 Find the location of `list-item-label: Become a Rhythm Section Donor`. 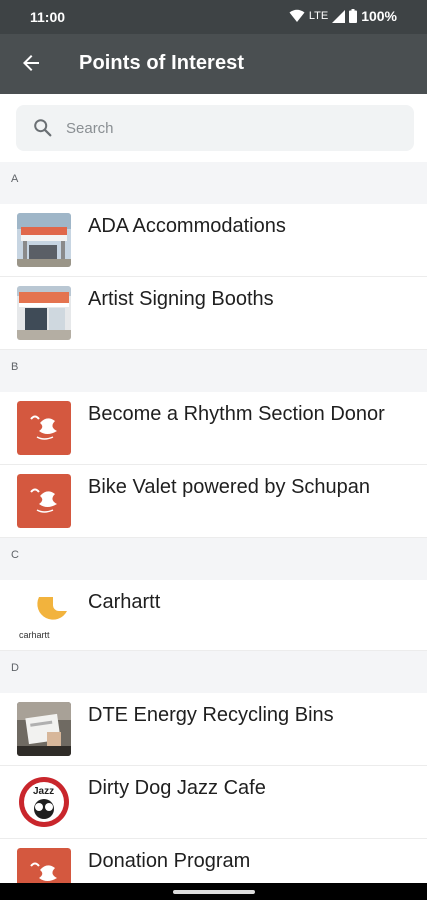

list-item-label: Become a Rhythm Section Donor is located at coordinates (236, 414).